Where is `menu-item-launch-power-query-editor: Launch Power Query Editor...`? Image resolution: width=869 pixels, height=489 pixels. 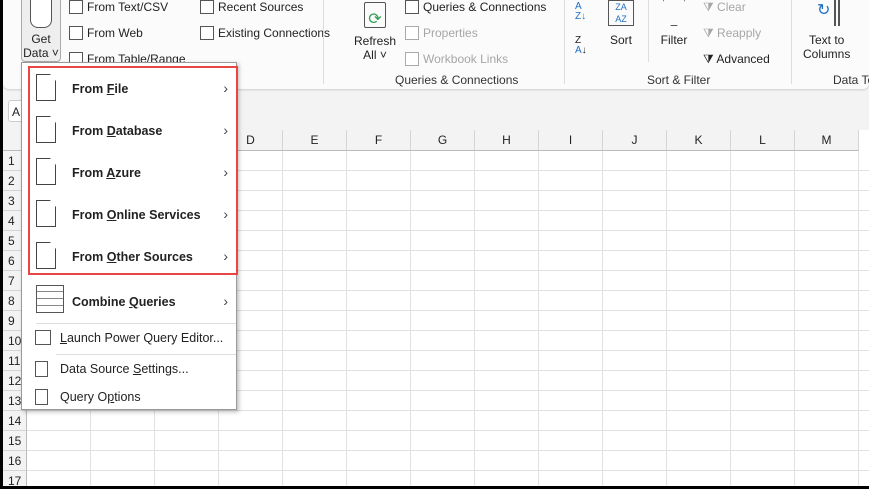
menu-item-launch-power-query-editor: Launch Power Query Editor... is located at coordinates (130, 338).